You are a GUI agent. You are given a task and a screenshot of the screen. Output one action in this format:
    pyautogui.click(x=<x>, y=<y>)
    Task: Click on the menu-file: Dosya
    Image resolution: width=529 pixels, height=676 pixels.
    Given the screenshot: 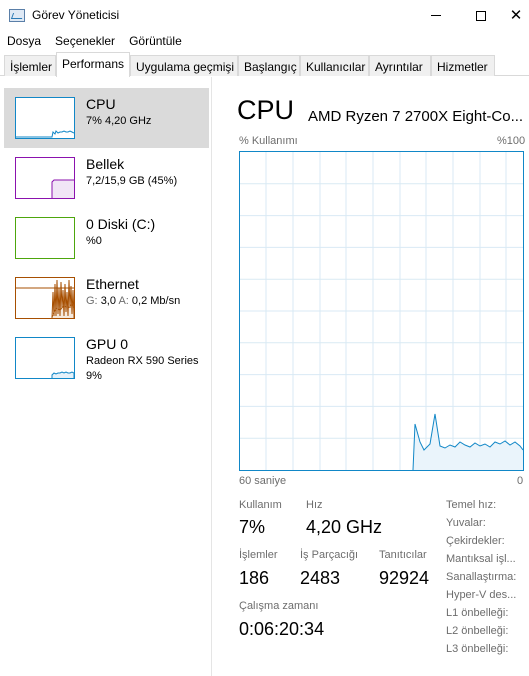 What is the action you would take?
    pyautogui.click(x=24, y=41)
    